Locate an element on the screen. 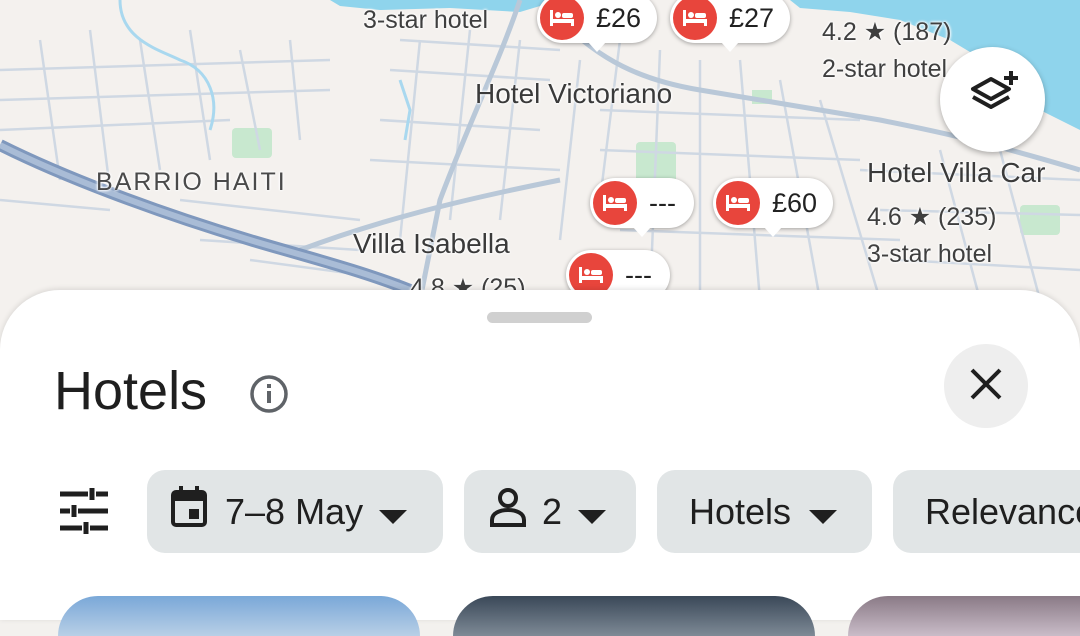  calendar-icon is located at coordinates (189, 511).